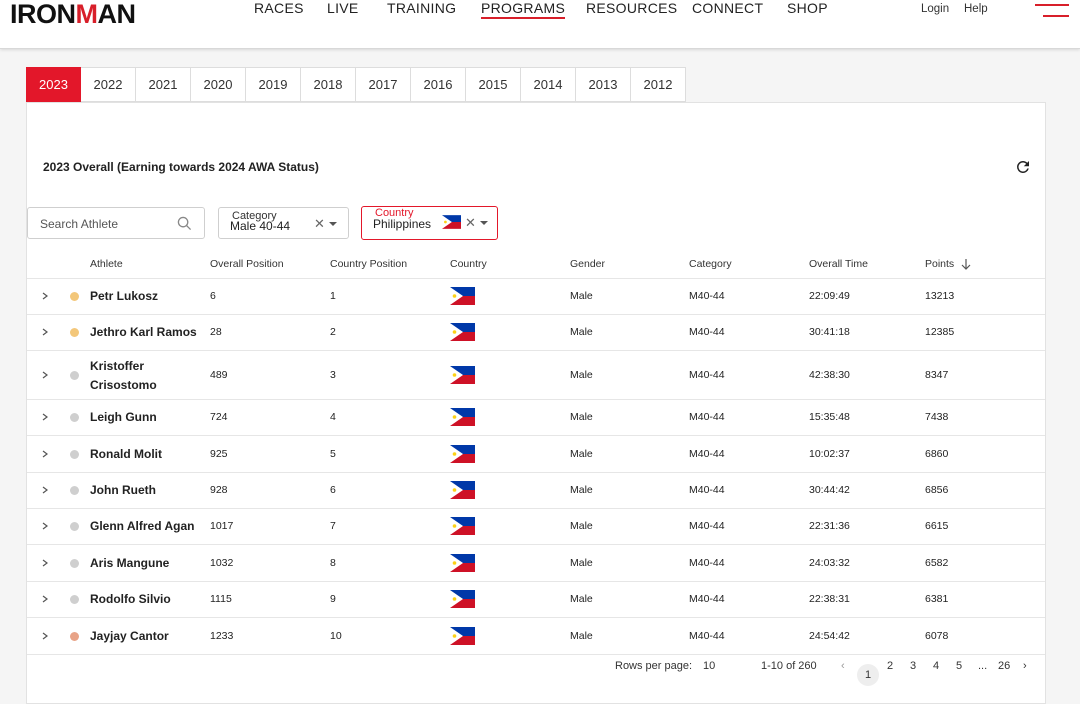 The height and width of the screenshot is (704, 1080). Describe the element at coordinates (124, 296) in the screenshot. I see `athlete-name-link: Petr Lukosz` at that location.